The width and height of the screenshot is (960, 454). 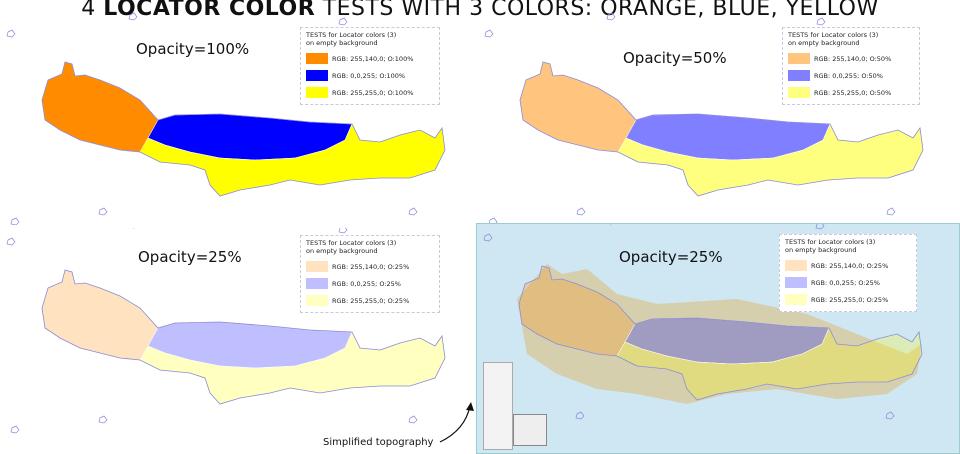 I want to click on legend-label: RGB: 0,0,255; O:100%, so click(x=369, y=75).